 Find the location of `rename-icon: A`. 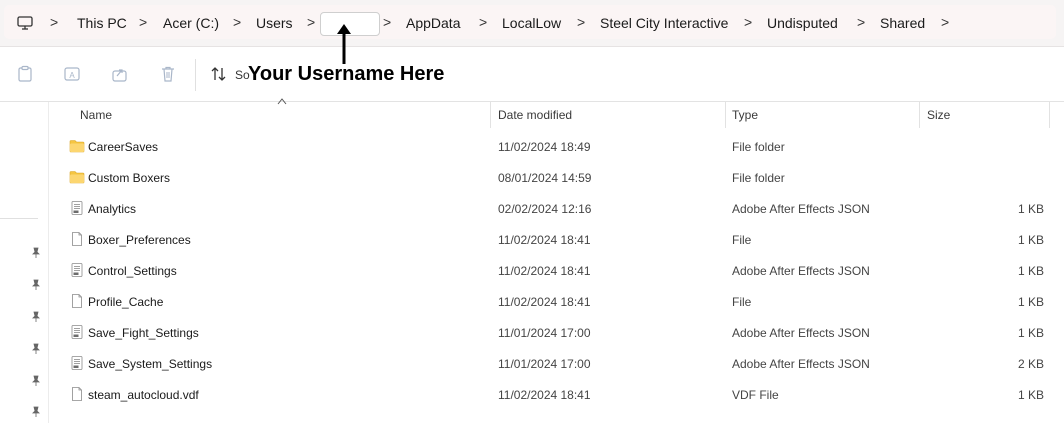

rename-icon: A is located at coordinates (72, 74).